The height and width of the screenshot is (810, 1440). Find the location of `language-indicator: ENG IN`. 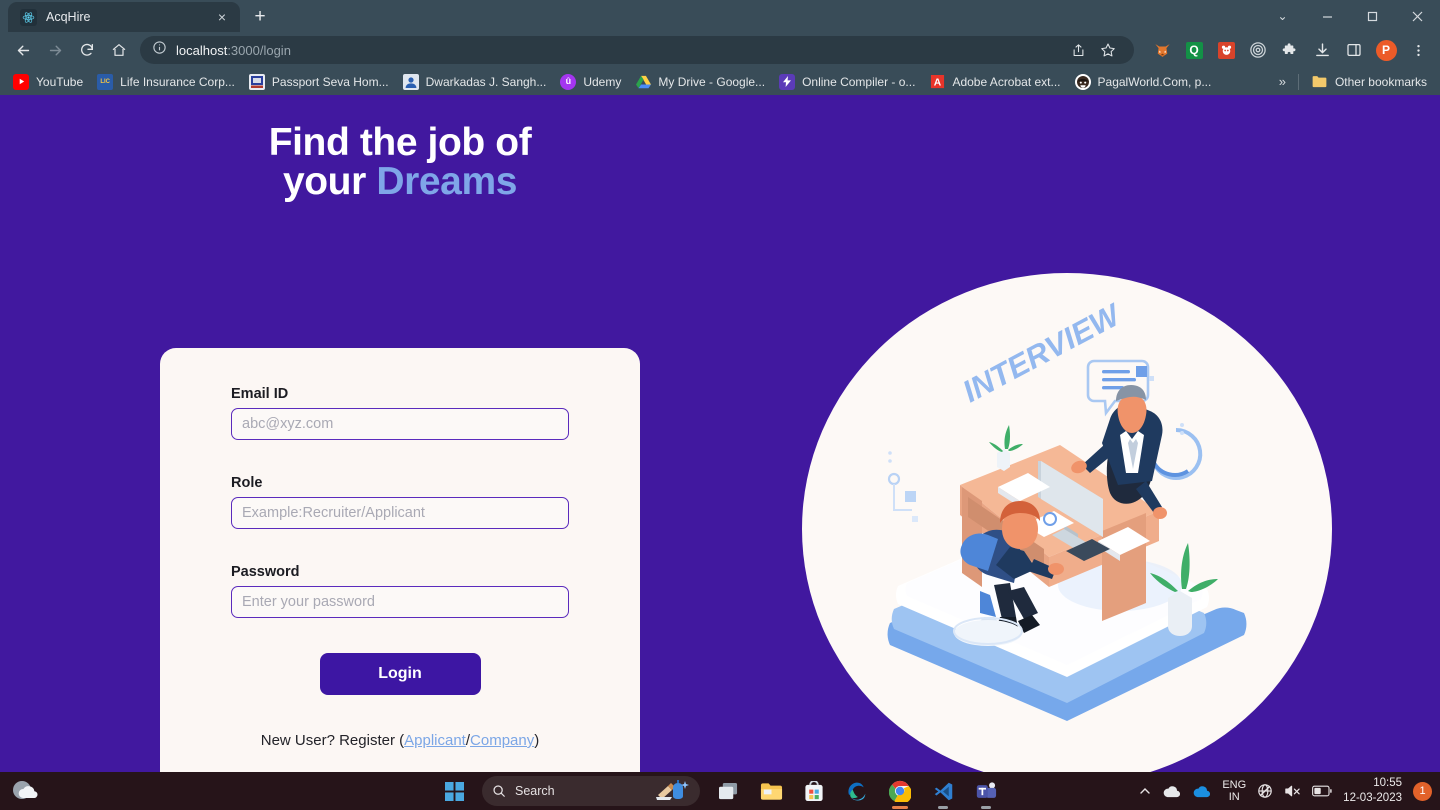

language-indicator: ENG IN is located at coordinates (1234, 791).